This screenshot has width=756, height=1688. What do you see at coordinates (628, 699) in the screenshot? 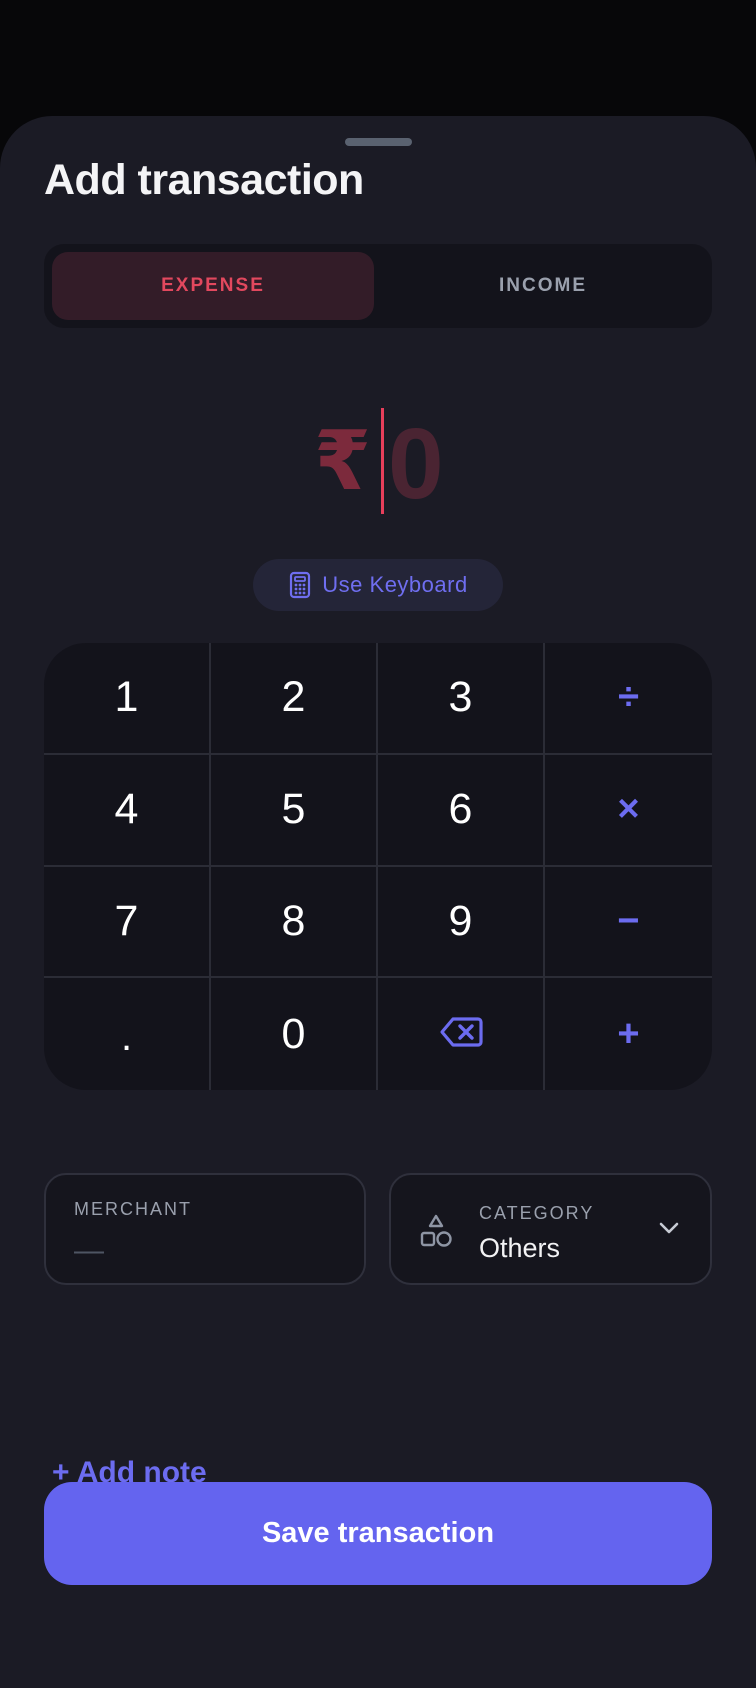
I see `key-divide: ÷` at bounding box center [628, 699].